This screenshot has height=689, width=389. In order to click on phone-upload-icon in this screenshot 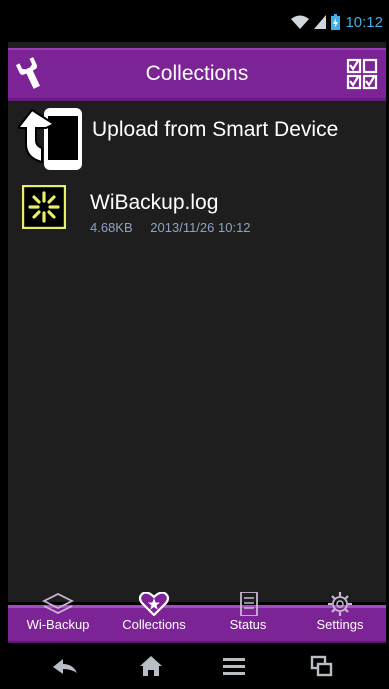, I will do `click(50, 139)`.